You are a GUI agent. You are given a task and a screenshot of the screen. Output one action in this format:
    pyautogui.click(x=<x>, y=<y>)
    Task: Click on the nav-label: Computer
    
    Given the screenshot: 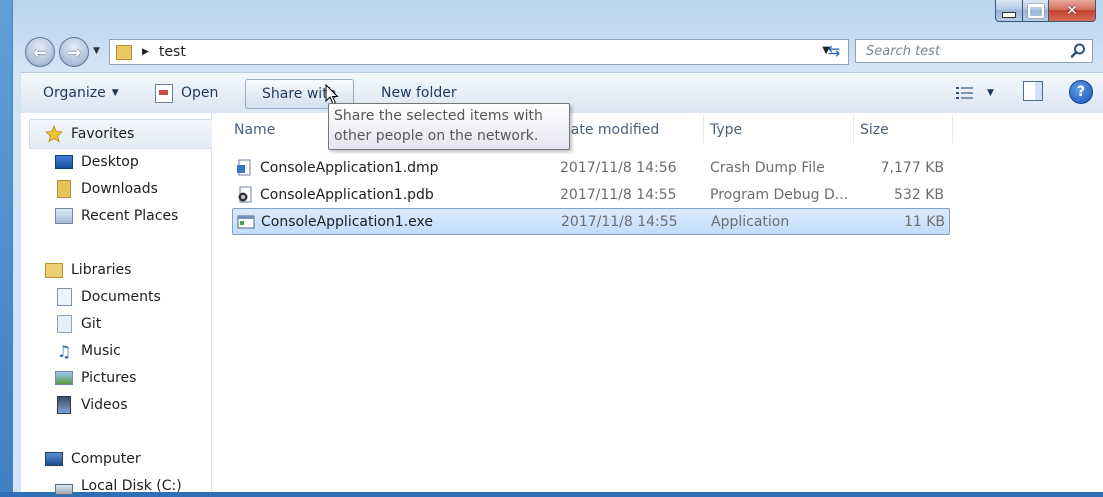 What is the action you would take?
    pyautogui.click(x=106, y=459)
    